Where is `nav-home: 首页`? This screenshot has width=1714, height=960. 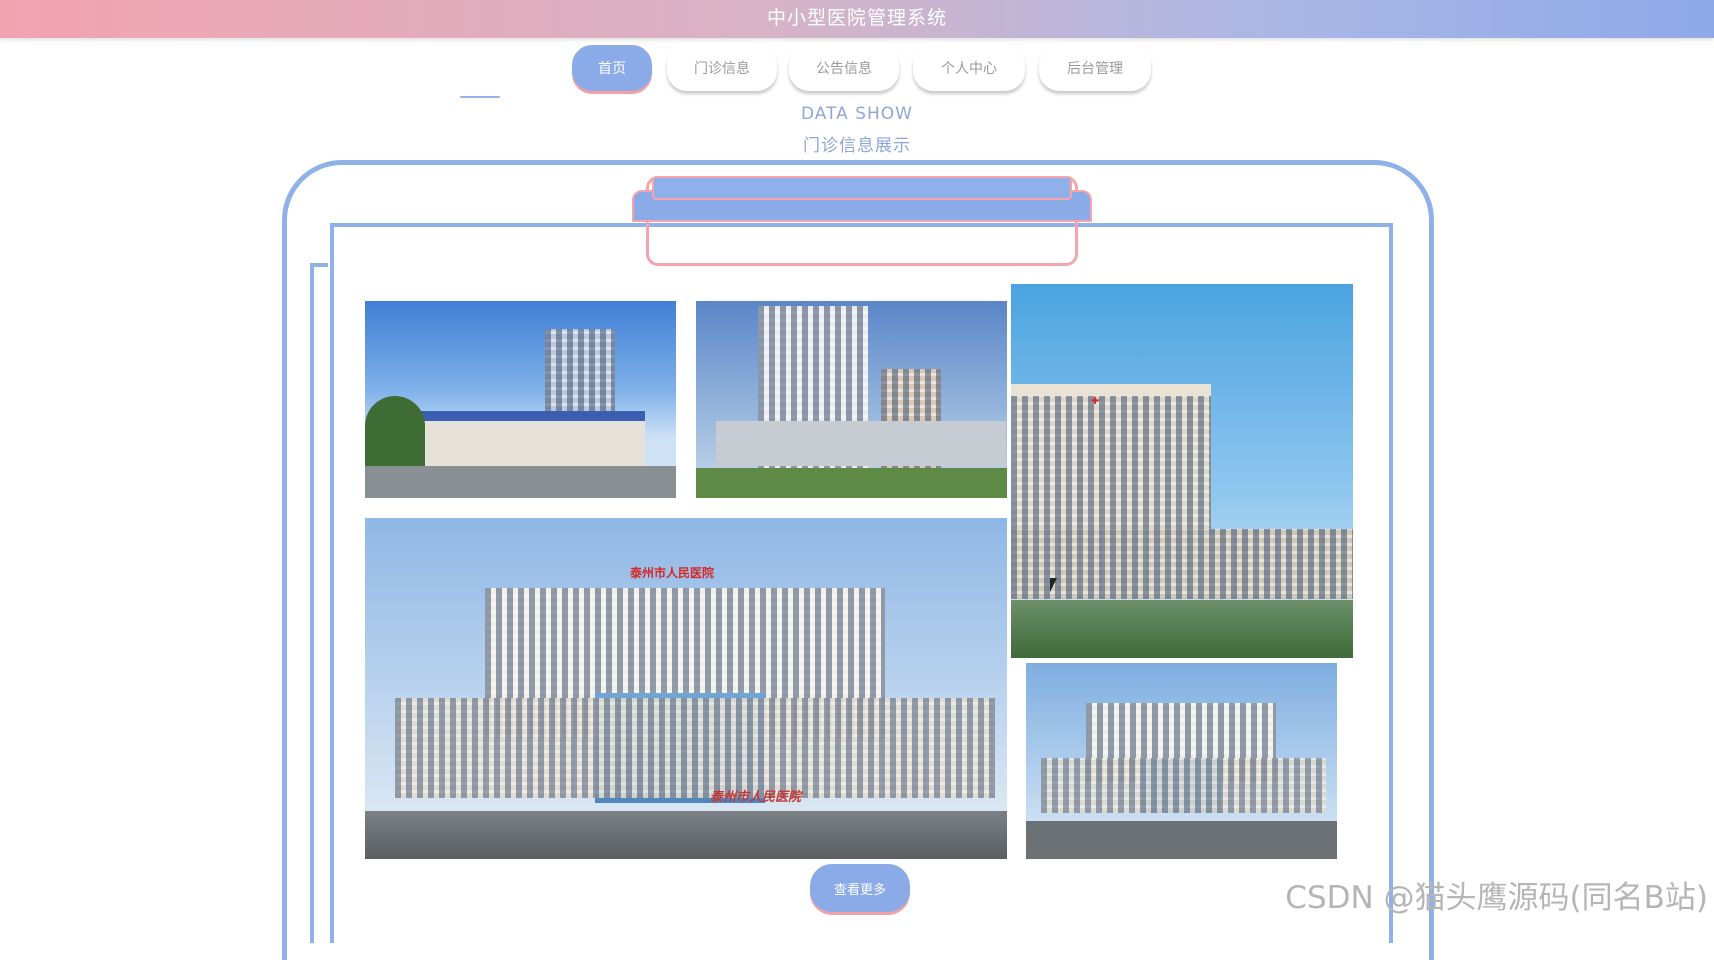
nav-home: 首页 is located at coordinates (612, 68).